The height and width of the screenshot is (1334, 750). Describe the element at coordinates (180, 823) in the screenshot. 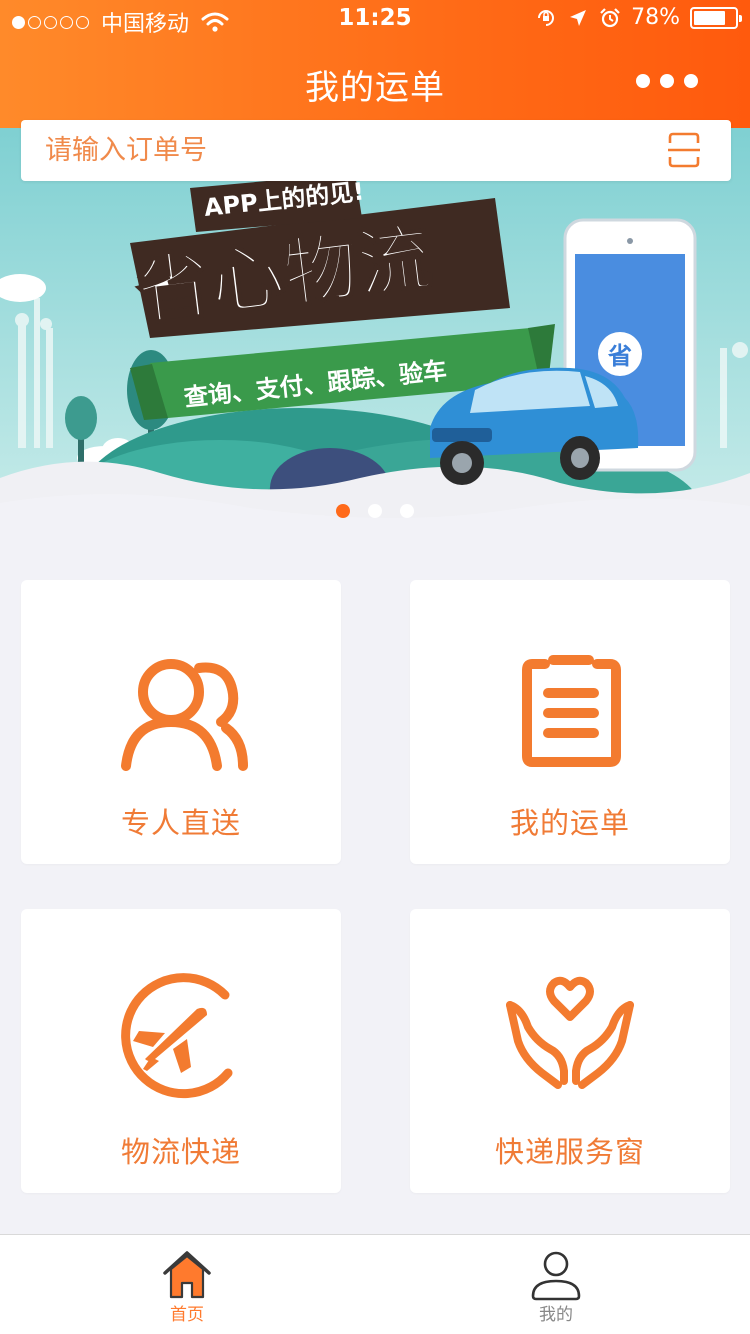

I see `menu-label: 专人直送` at that location.